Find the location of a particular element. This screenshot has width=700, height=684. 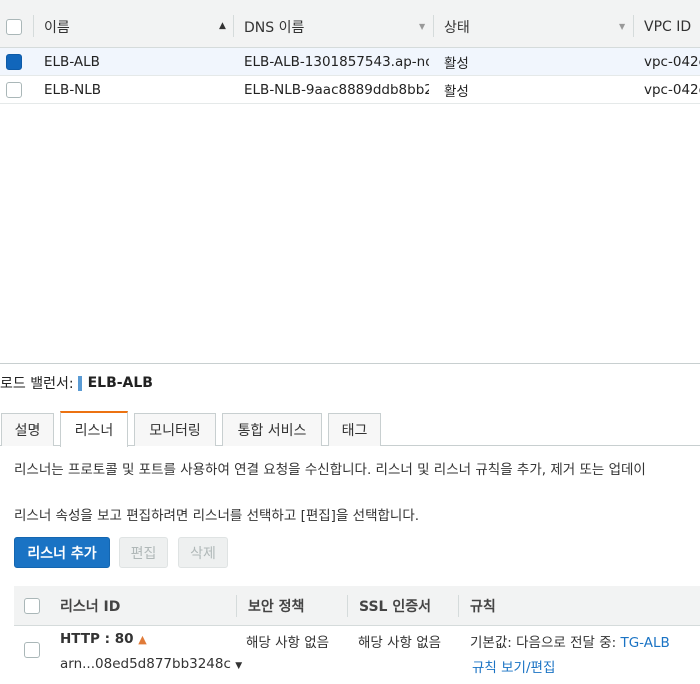

column-header-ssl-certificate: SSL 인증서 is located at coordinates (402, 606).